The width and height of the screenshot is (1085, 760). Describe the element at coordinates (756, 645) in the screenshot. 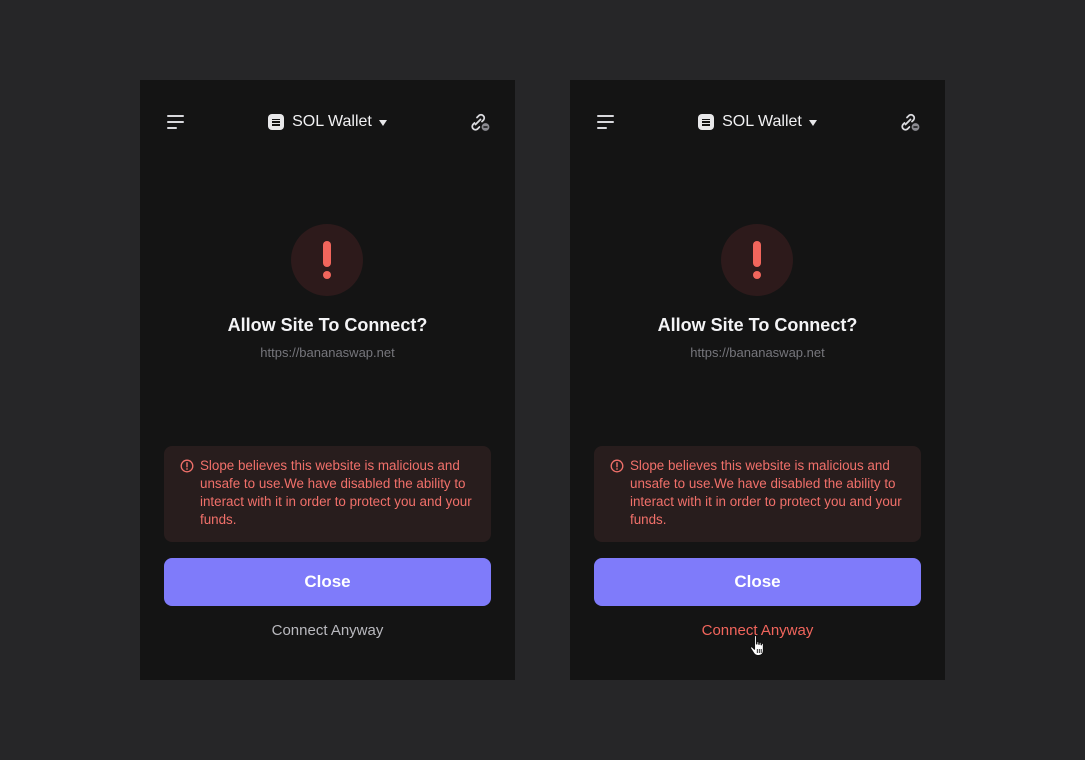

I see `hand-pointer-icon` at that location.